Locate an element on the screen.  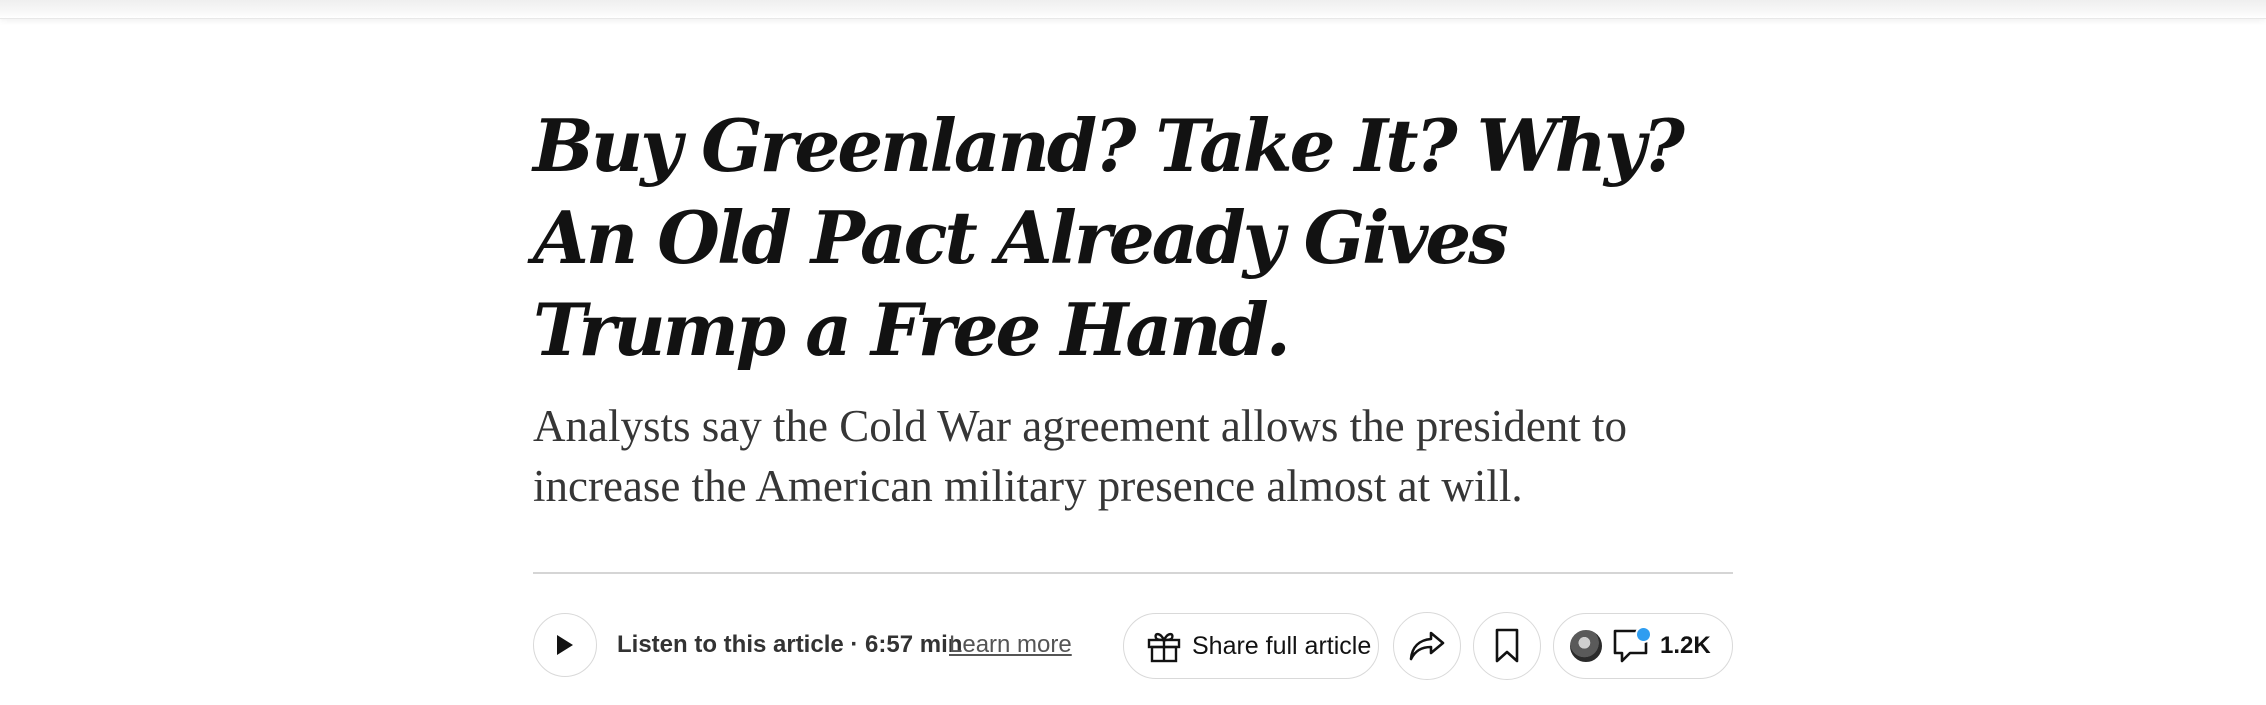
share-arrow-icon is located at coordinates (1427, 646).